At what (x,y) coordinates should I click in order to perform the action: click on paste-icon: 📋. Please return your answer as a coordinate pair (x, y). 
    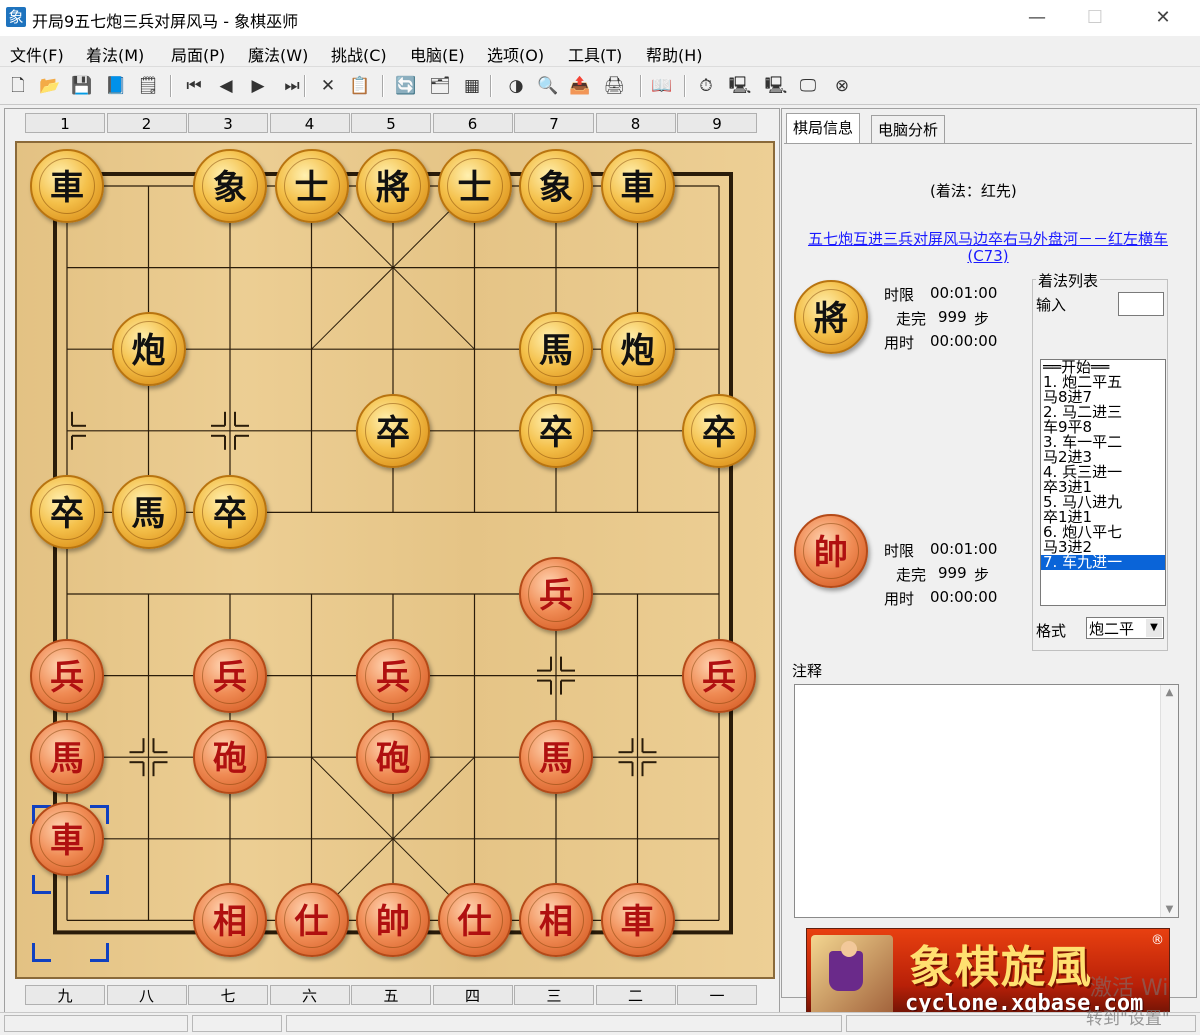
    Looking at the image, I should click on (360, 86).